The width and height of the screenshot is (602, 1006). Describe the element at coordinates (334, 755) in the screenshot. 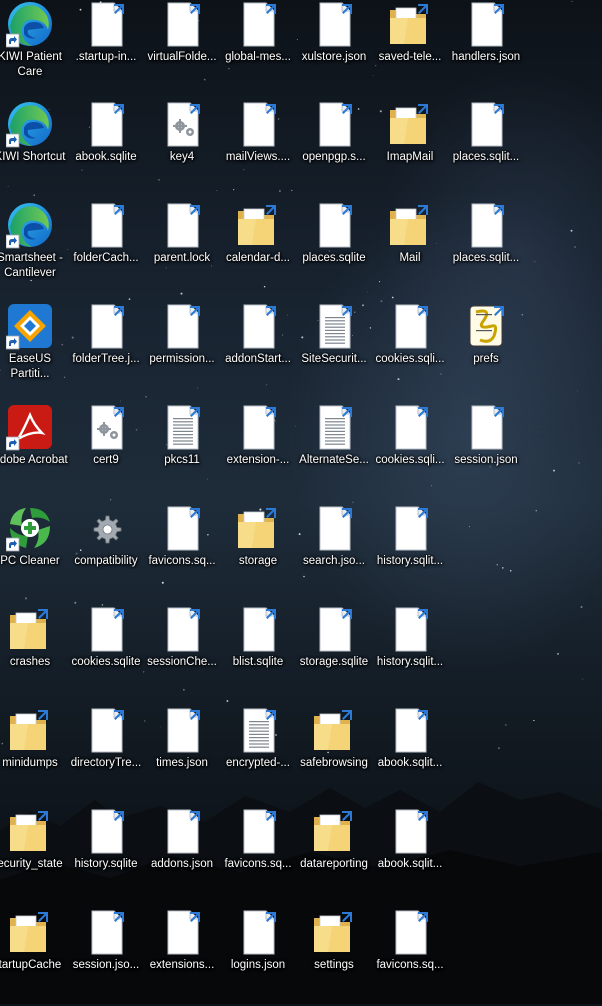

I see `desktop-icon: safebrowsing` at that location.